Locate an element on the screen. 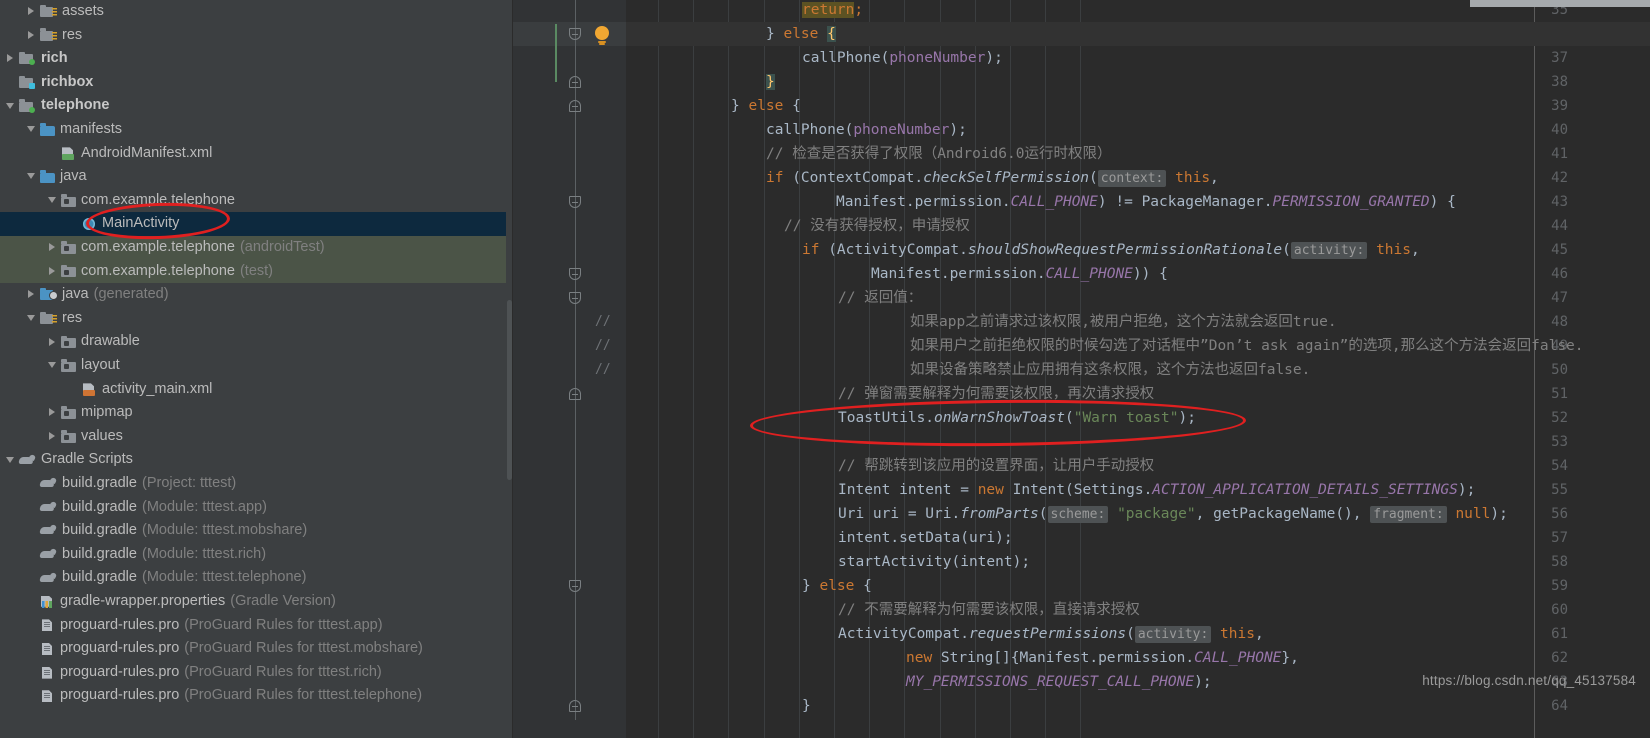 This screenshot has width=1650, height=738. tree-row: com.example.telephone (androidTest) is located at coordinates (256, 248).